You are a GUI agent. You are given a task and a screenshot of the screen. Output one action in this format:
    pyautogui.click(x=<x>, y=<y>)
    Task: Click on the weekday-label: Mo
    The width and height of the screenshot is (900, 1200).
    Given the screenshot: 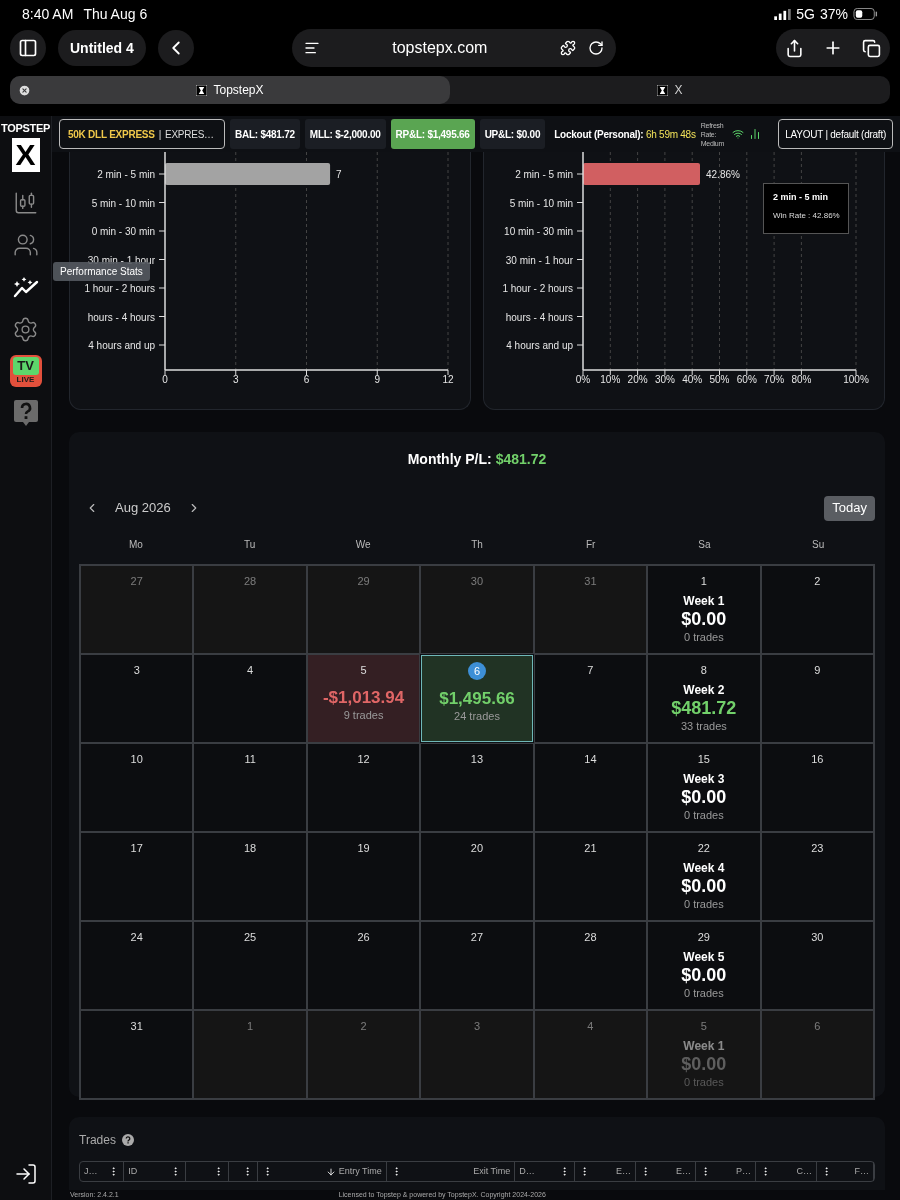 What is the action you would take?
    pyautogui.click(x=135, y=545)
    